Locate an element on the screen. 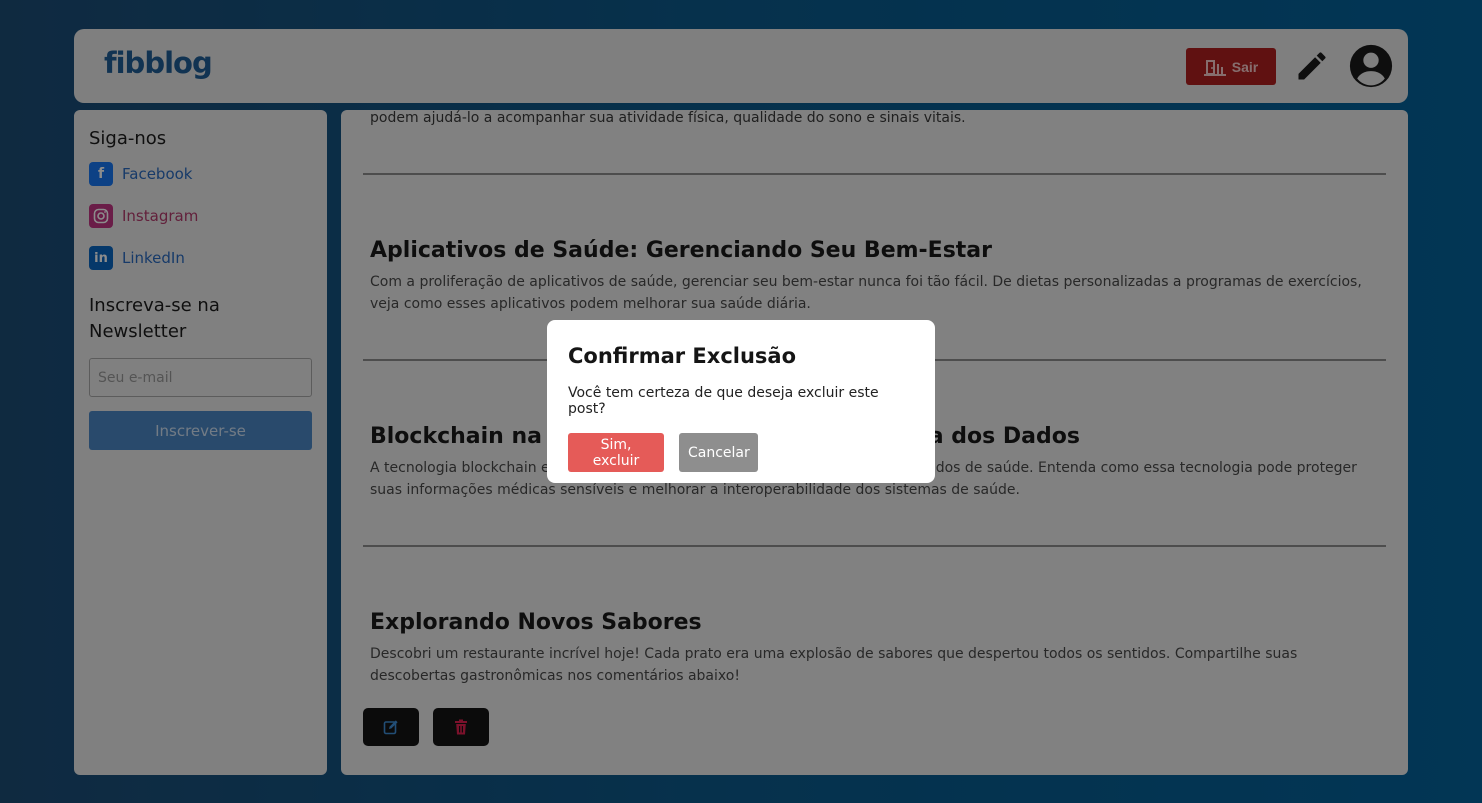 The width and height of the screenshot is (1482, 803). cancel-button: Cancelar is located at coordinates (718, 452).